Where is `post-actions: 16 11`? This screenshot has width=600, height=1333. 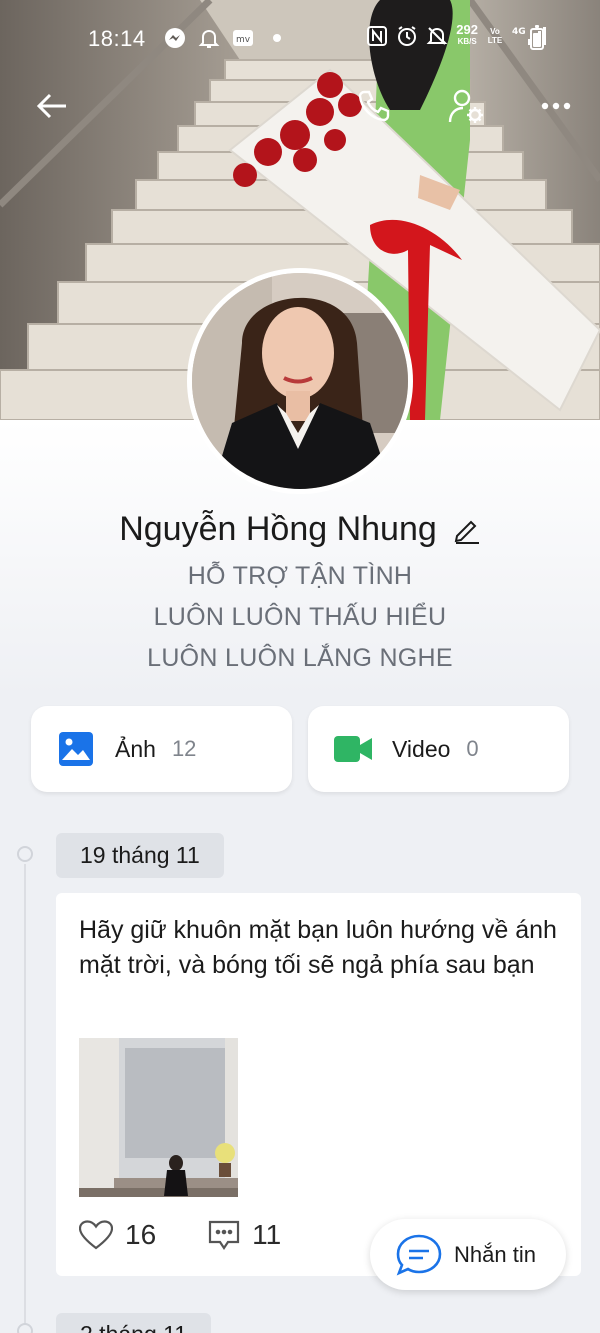 post-actions: 16 11 is located at coordinates (180, 1235).